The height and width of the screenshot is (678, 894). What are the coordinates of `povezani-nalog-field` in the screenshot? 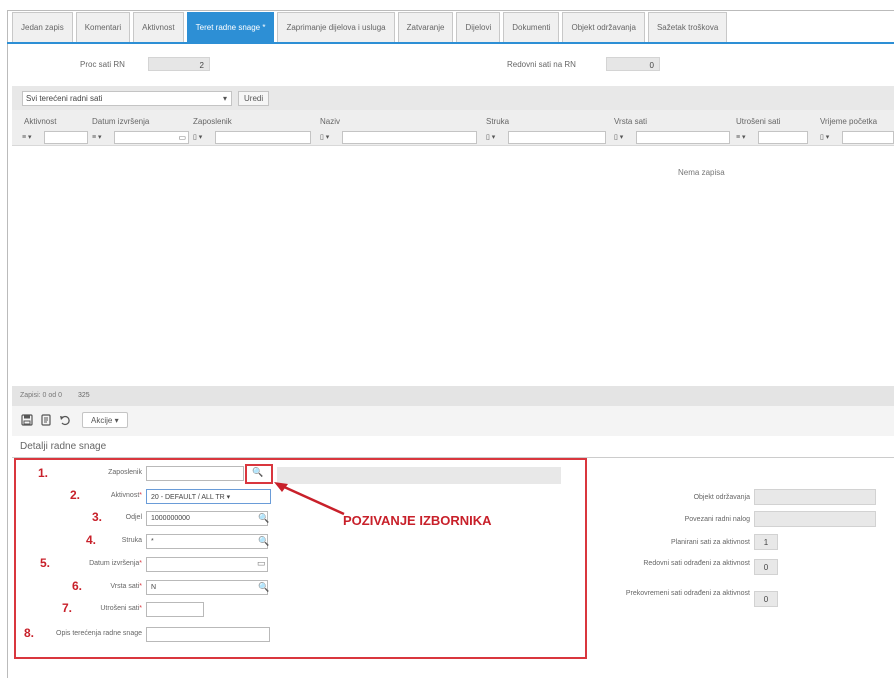 It's located at (815, 519).